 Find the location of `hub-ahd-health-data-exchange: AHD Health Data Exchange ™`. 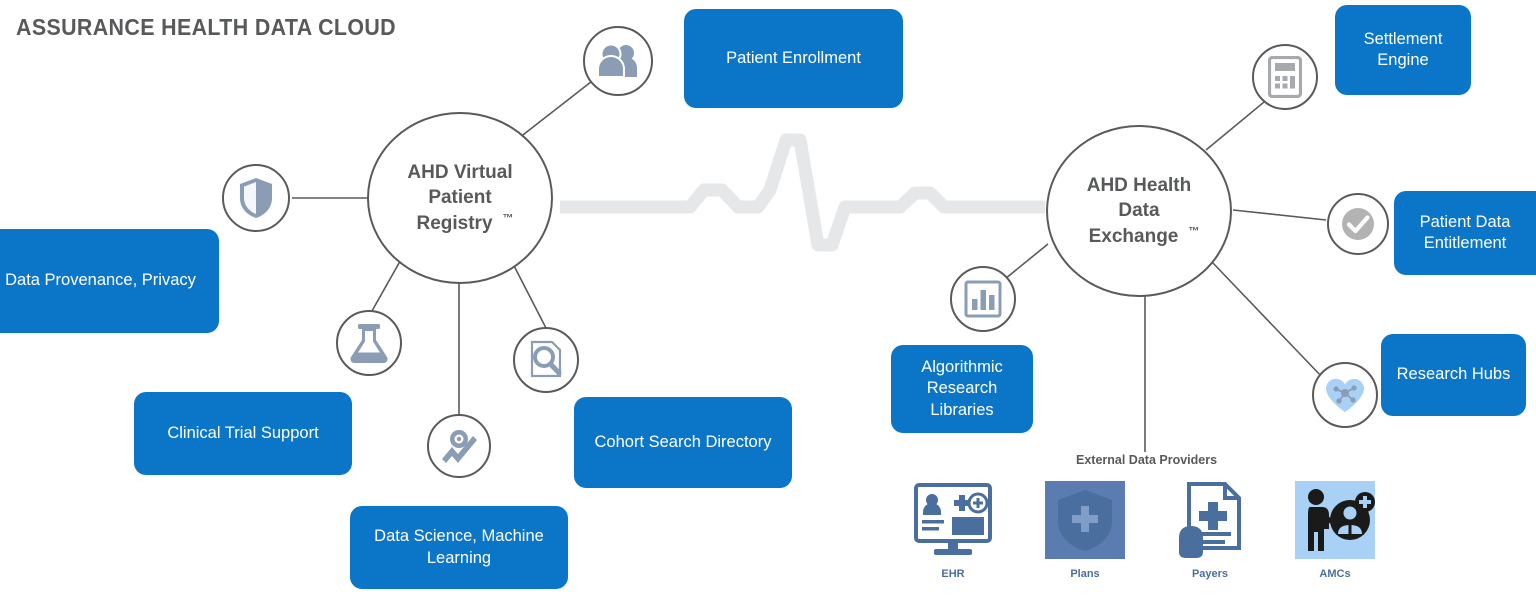

hub-ahd-health-data-exchange: AHD Health Data Exchange ™ is located at coordinates (1139, 211).